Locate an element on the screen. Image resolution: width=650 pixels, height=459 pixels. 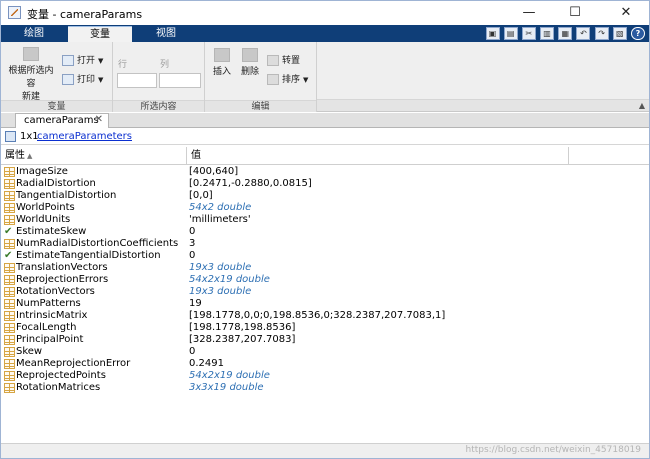
close-button: ✕ is located at coordinates (626, 13).